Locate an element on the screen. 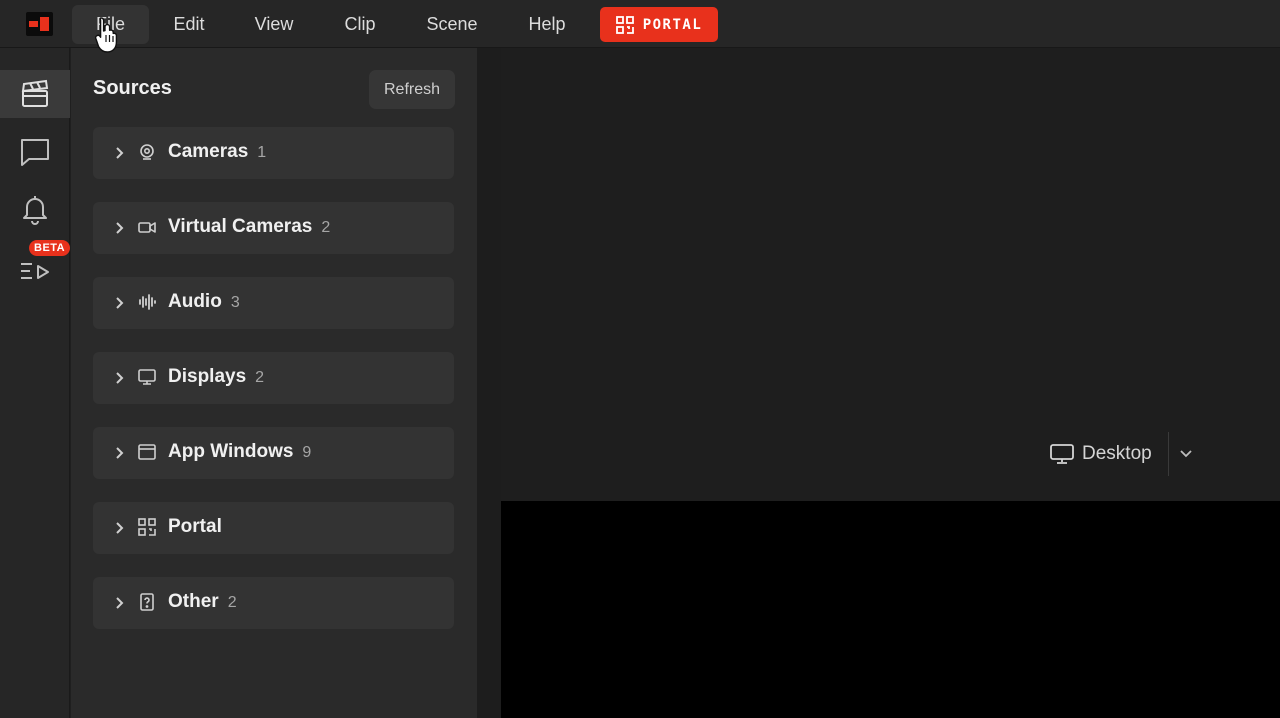 The image size is (1280, 718). source-group-other: Other 2 is located at coordinates (273, 603).